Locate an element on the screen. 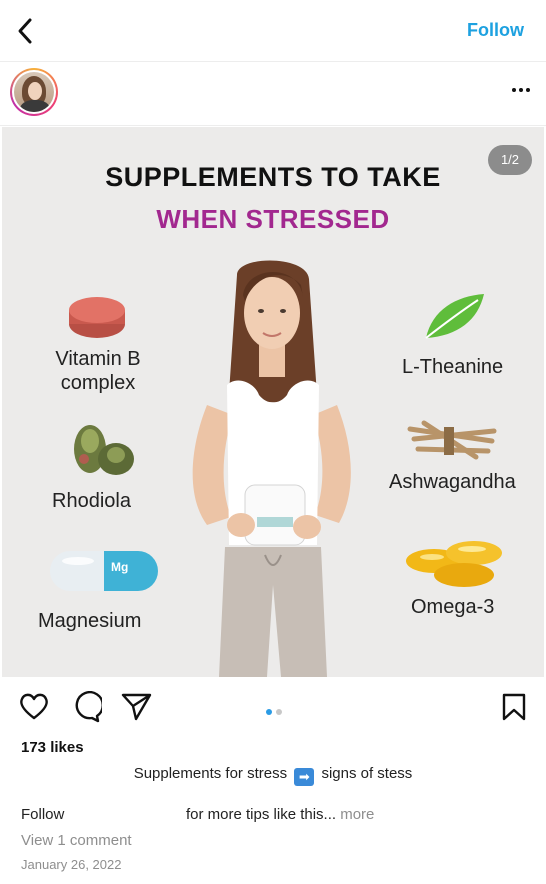 The width and height of the screenshot is (546, 884). view-comments-link: View 1 comment is located at coordinates (76, 840).